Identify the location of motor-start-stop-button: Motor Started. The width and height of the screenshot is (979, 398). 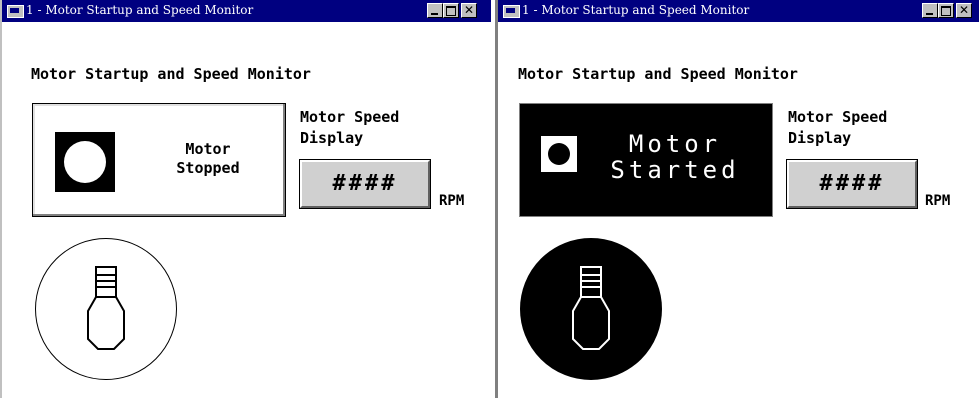
(646, 160).